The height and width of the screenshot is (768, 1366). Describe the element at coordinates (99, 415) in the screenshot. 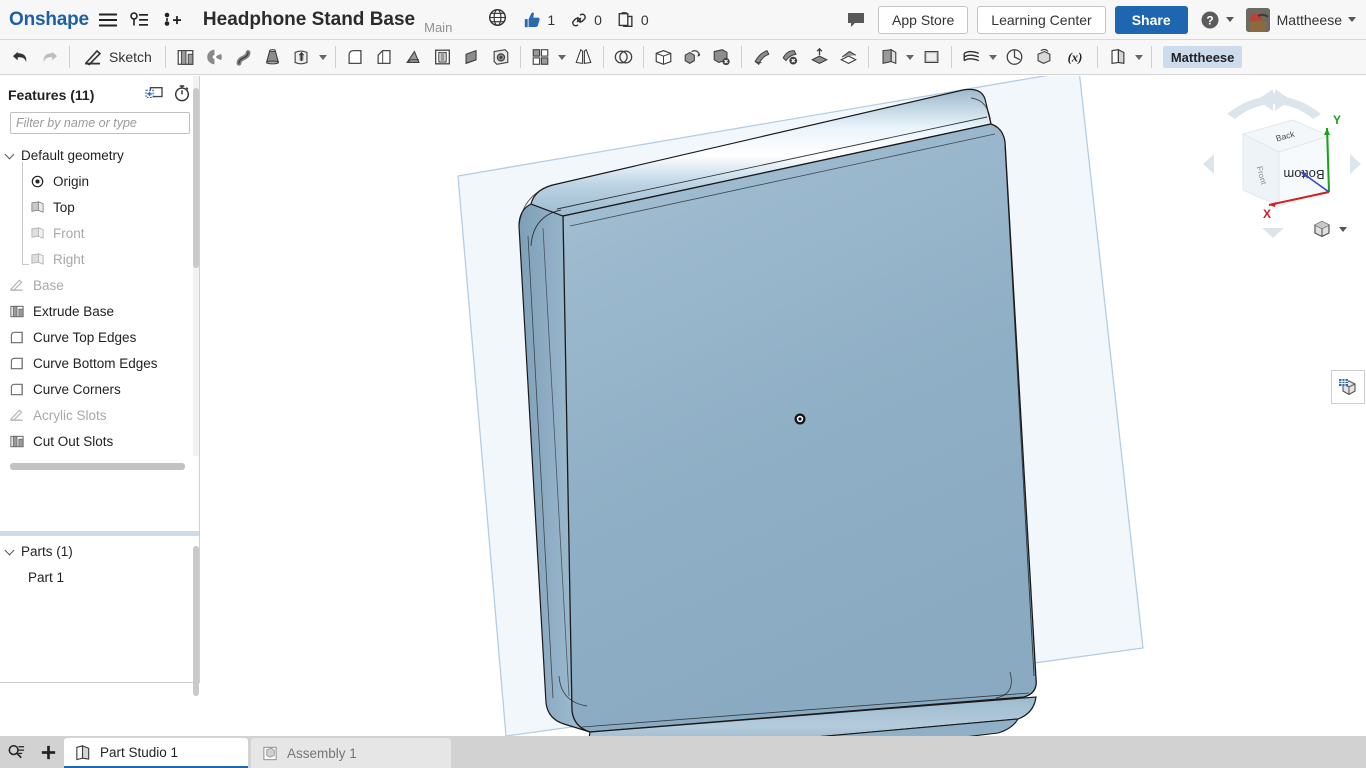

I see `tree-item-acrylic-slots: Acrylic Slots` at that location.